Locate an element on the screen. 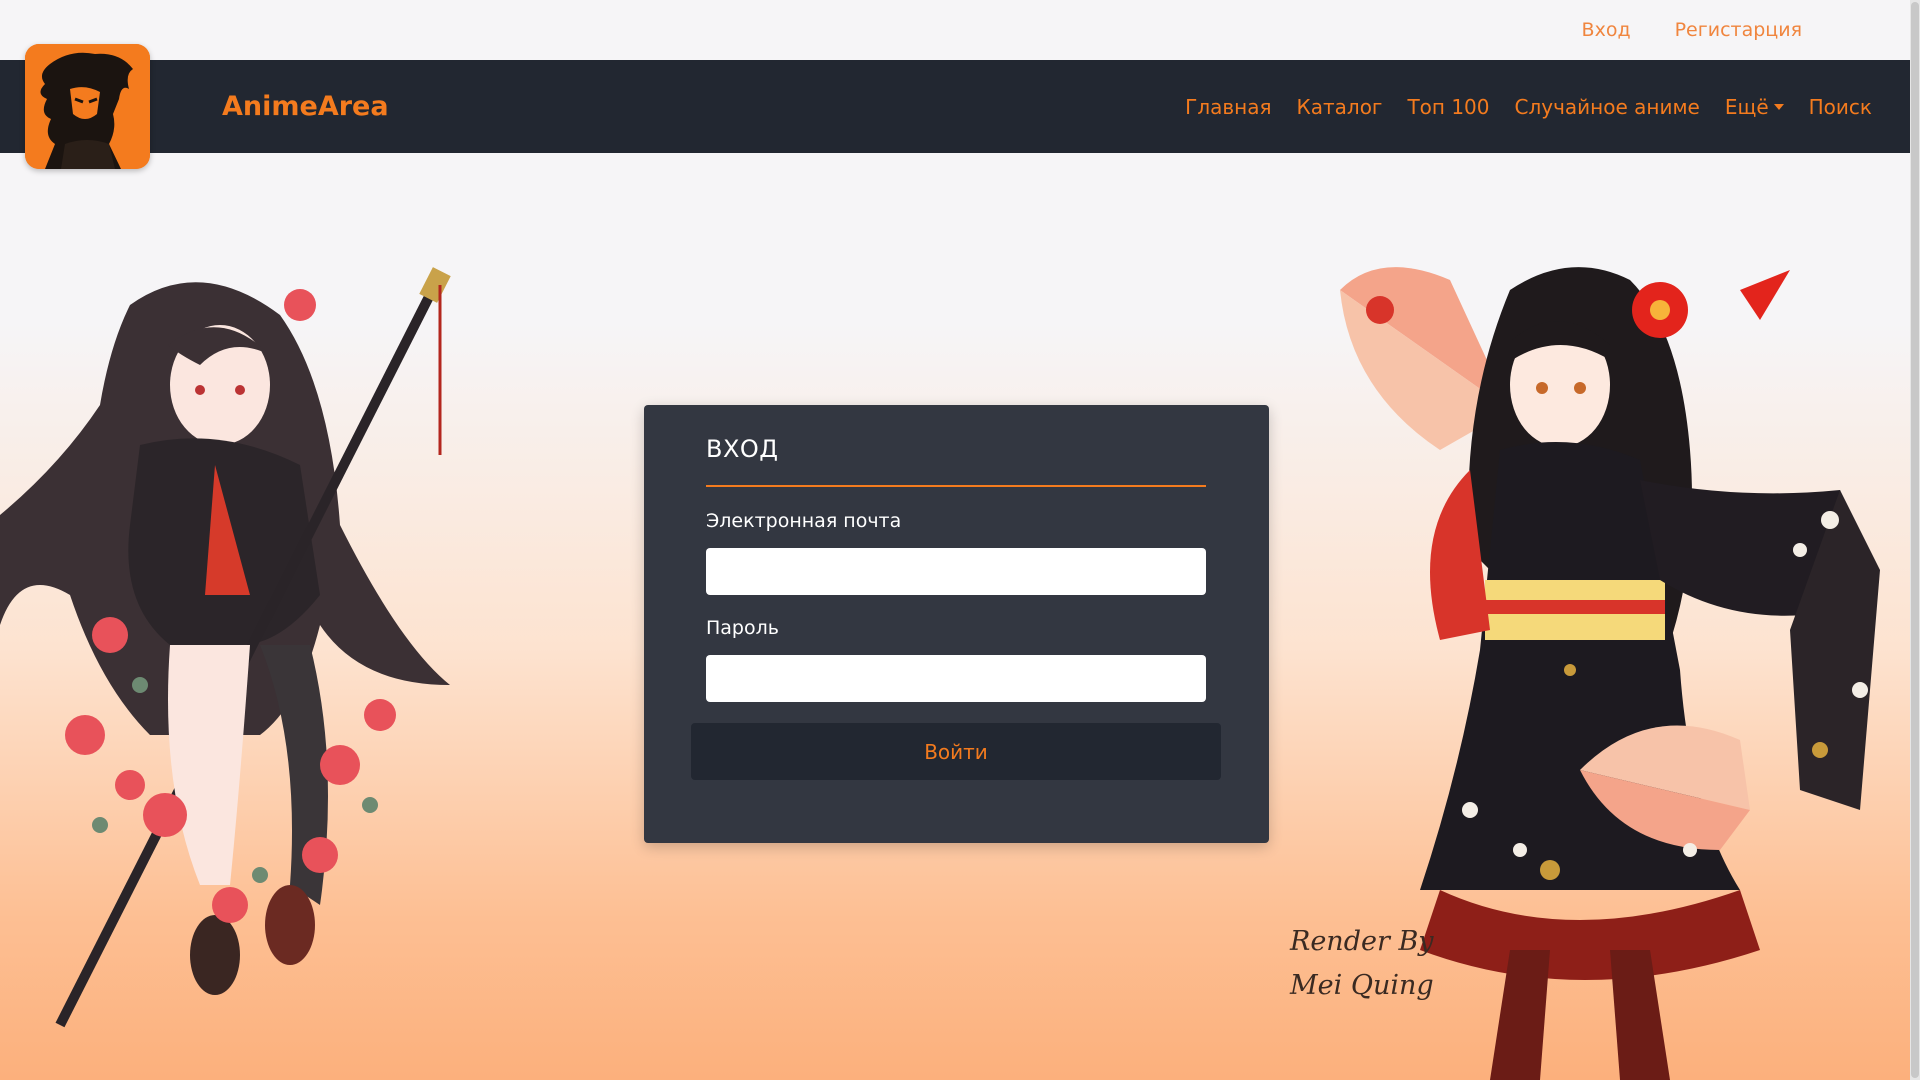  site-logo is located at coordinates (87, 106).